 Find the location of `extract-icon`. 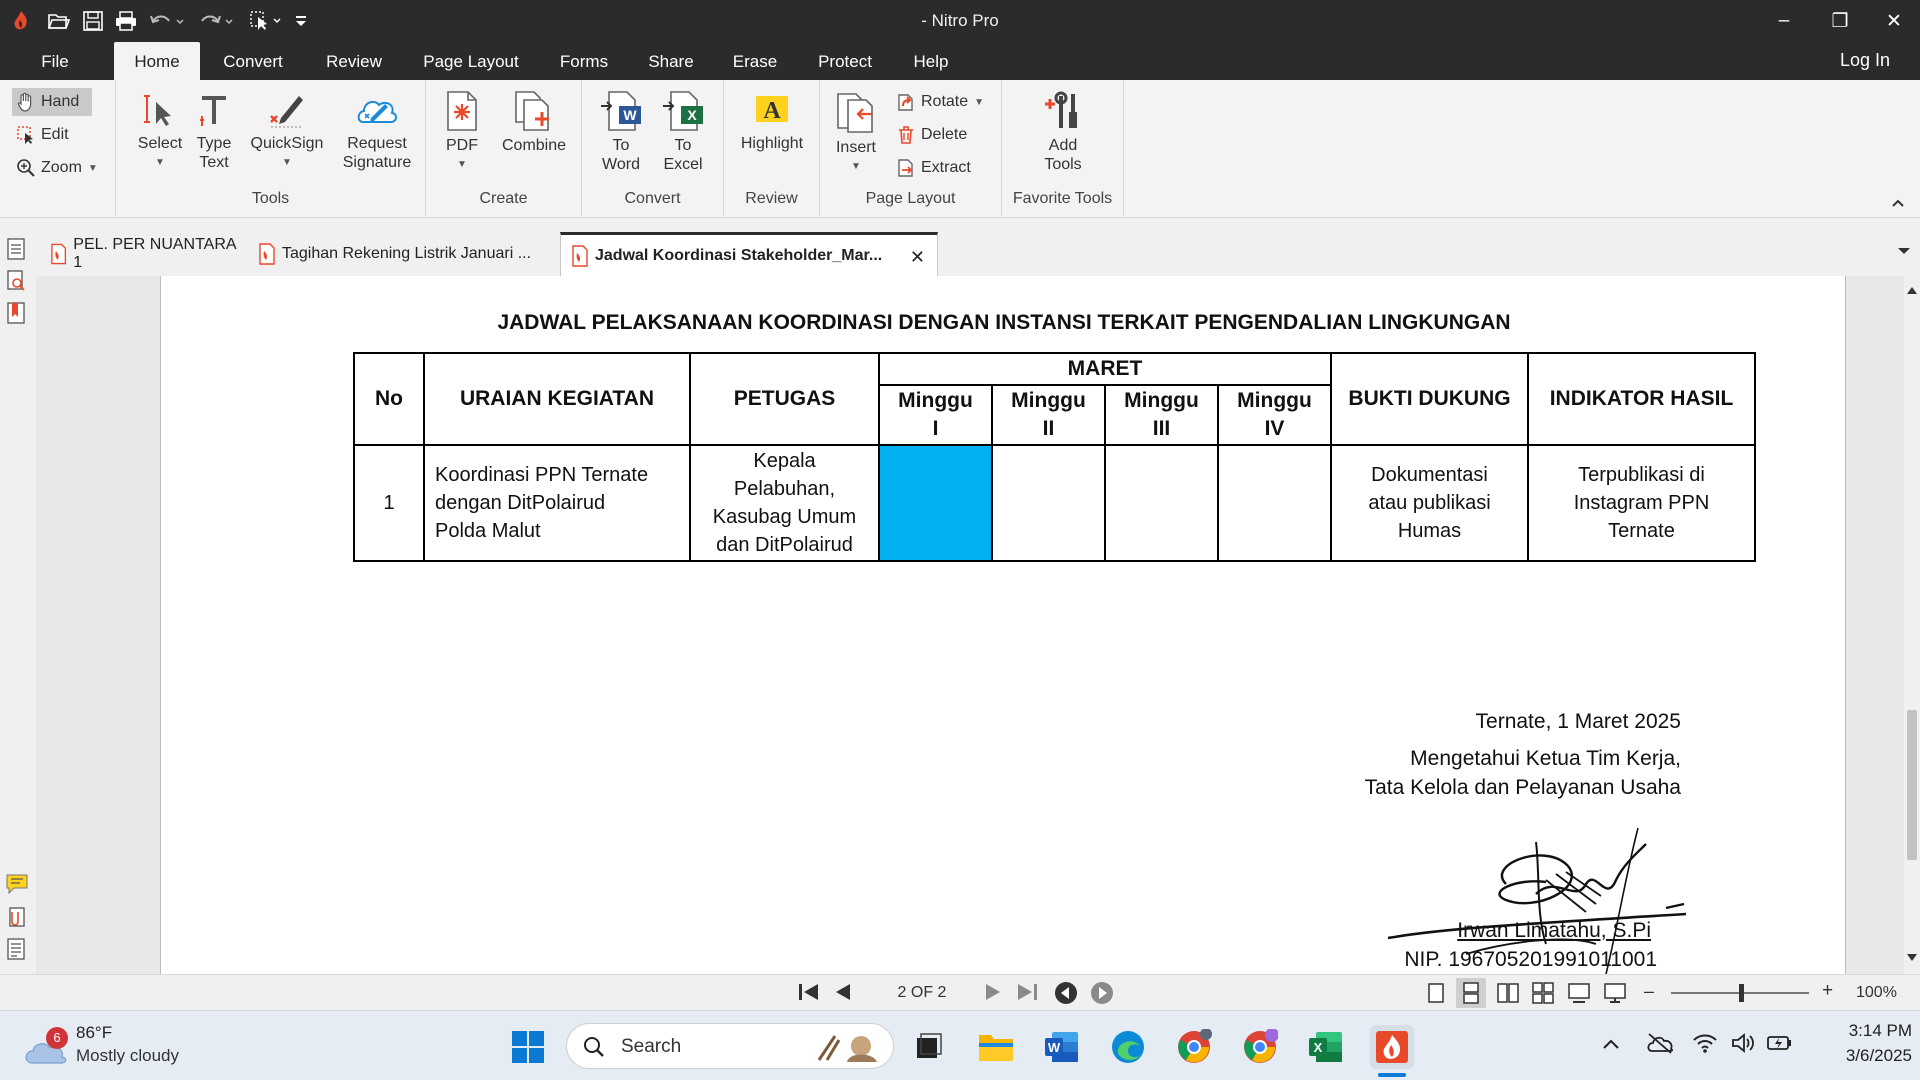

extract-icon is located at coordinates (905, 168).